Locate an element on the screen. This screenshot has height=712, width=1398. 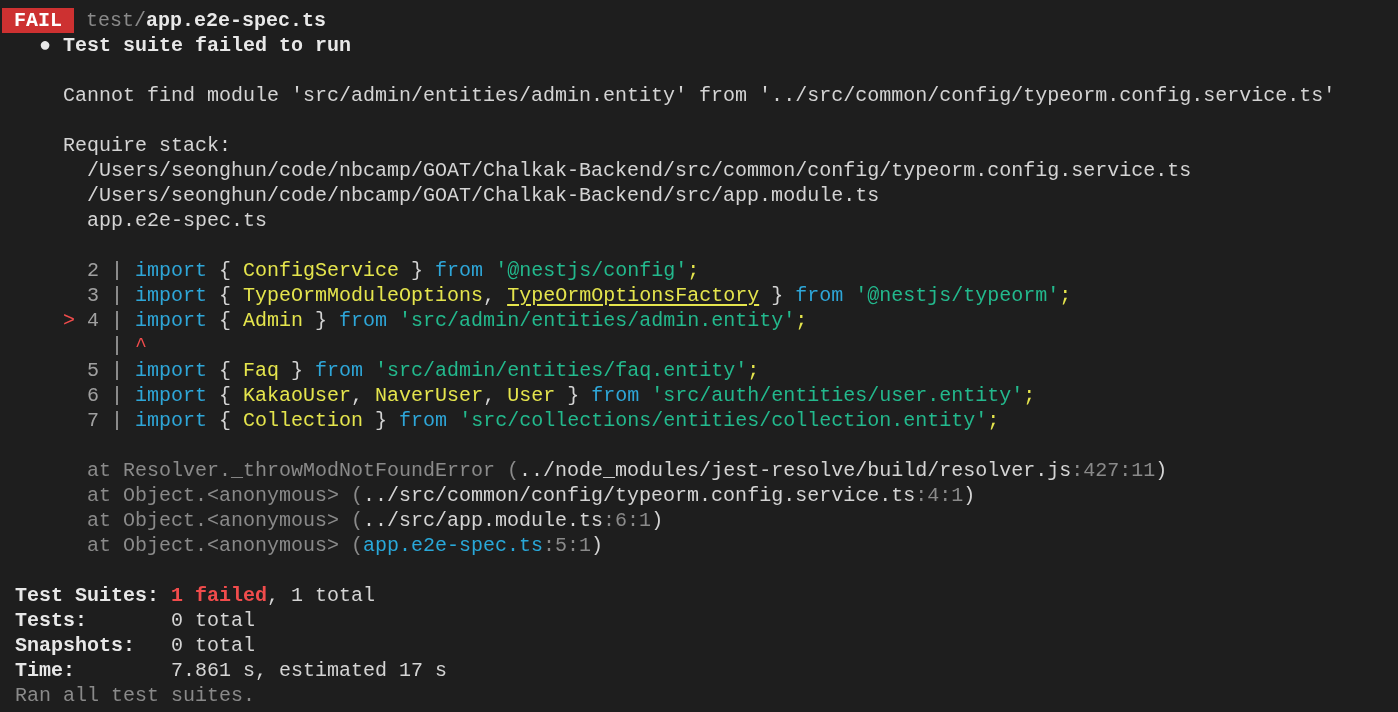
code-line: | ^ is located at coordinates (129, 345).